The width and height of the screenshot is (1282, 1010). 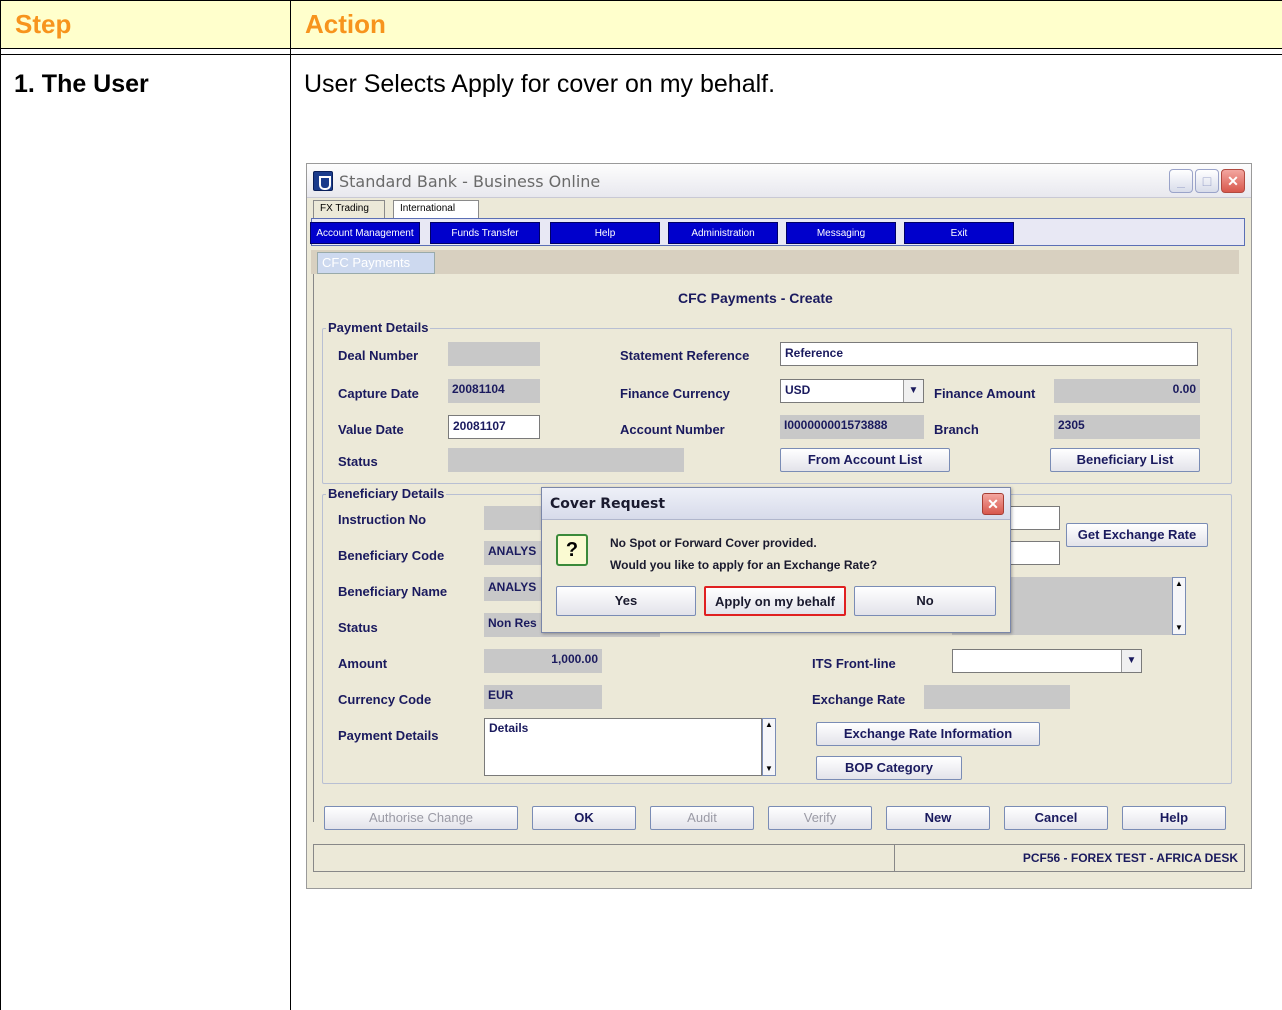 I want to click on minimize-icon: _, so click(x=1181, y=181).